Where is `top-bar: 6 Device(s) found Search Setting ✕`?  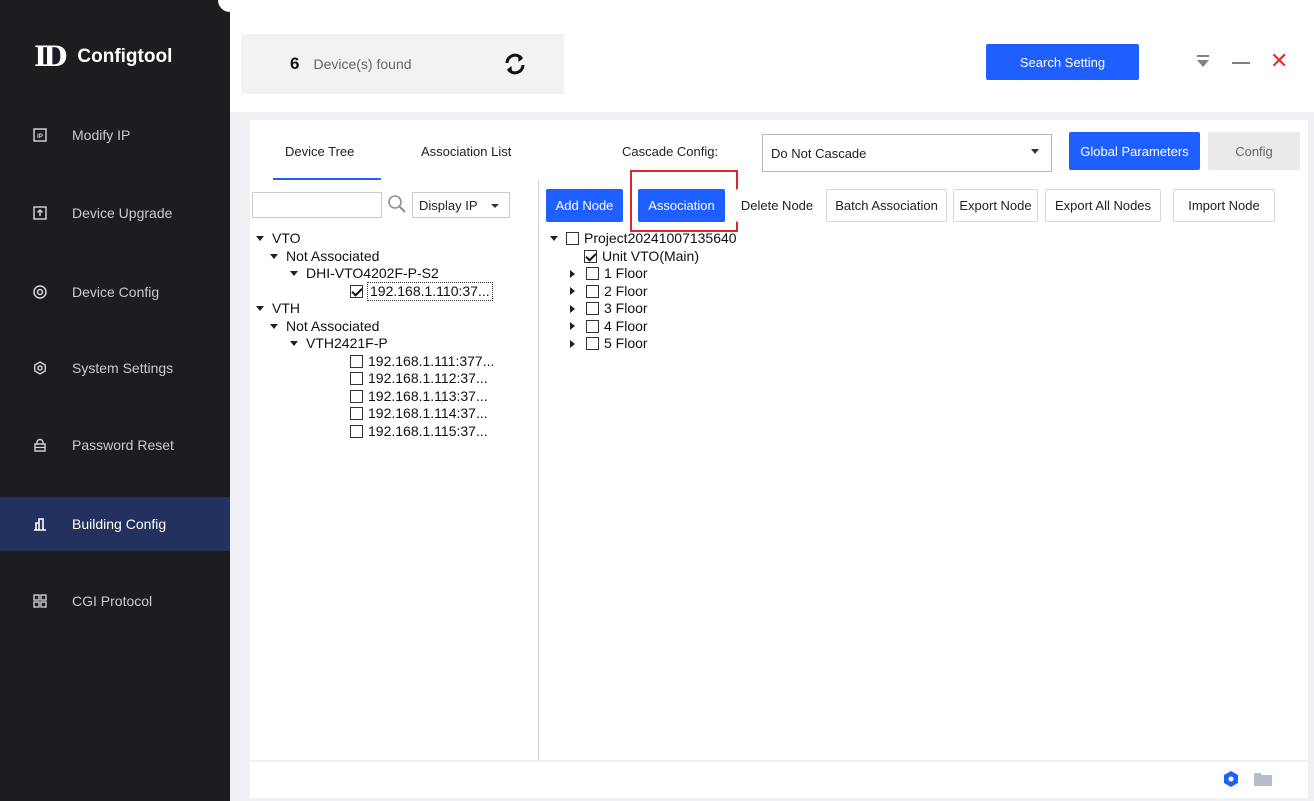 top-bar: 6 Device(s) found Search Setting ✕ is located at coordinates (772, 56).